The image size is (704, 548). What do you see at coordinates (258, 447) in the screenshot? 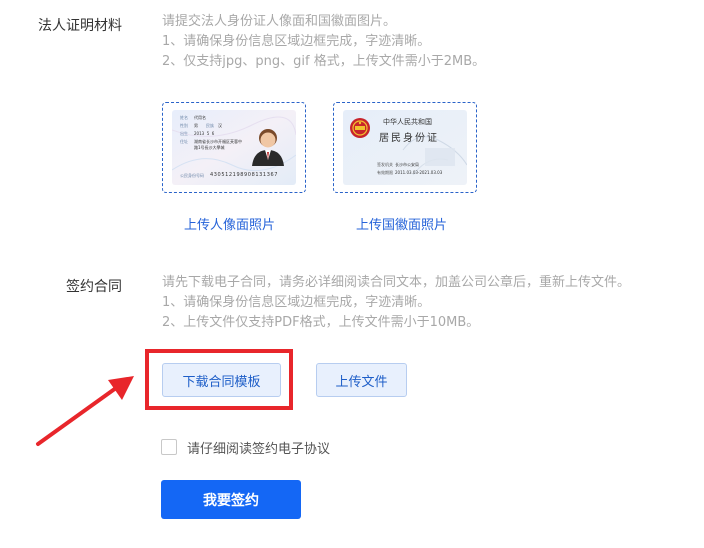
I see `agreement-checkbox-label: 请仔细阅读签约电子协议` at bounding box center [258, 447].